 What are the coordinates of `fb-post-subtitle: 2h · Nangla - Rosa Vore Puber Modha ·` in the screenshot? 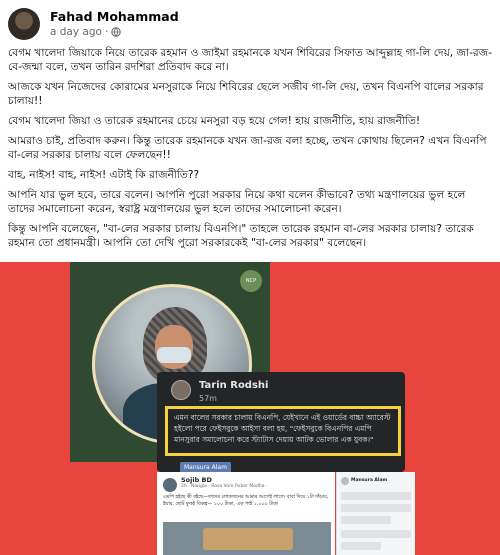 It's located at (224, 486).